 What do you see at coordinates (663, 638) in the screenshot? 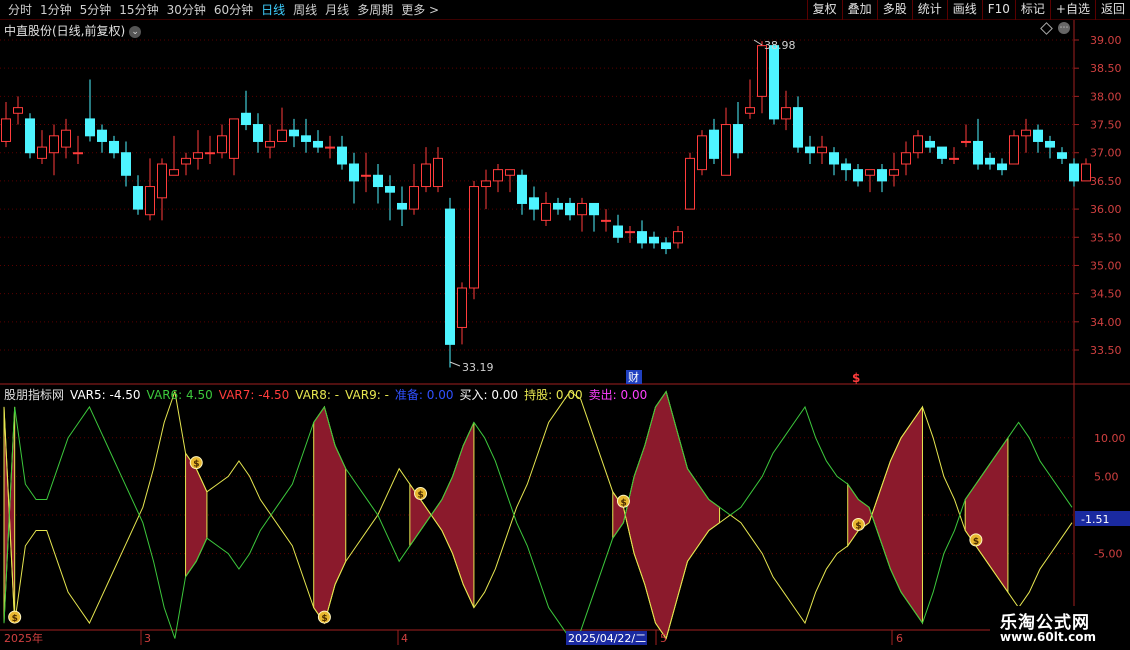
I see `date-month-5: 5` at bounding box center [663, 638].